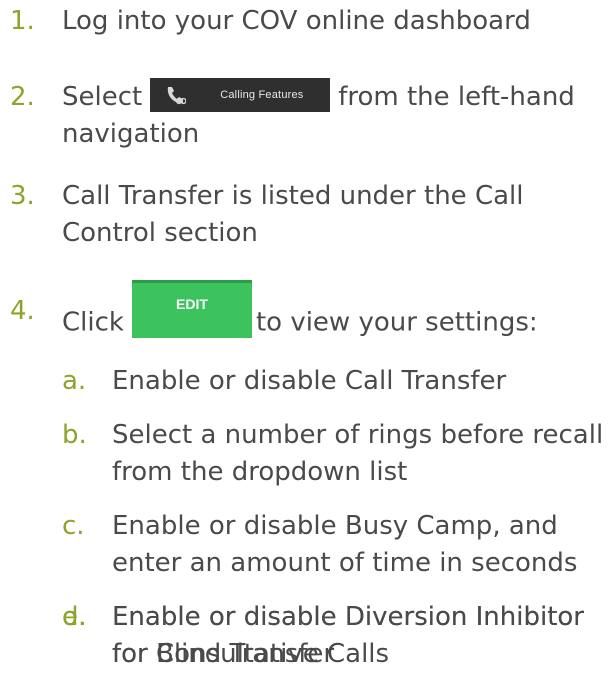 This screenshot has height=693, width=615. I want to click on step-number: 2., so click(22, 97).